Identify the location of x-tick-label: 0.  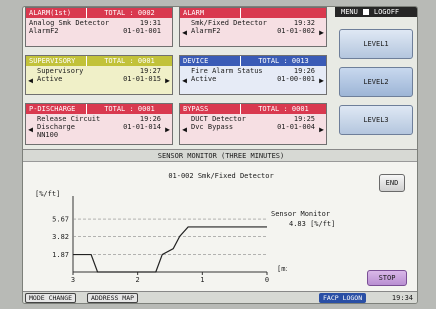
(267, 280).